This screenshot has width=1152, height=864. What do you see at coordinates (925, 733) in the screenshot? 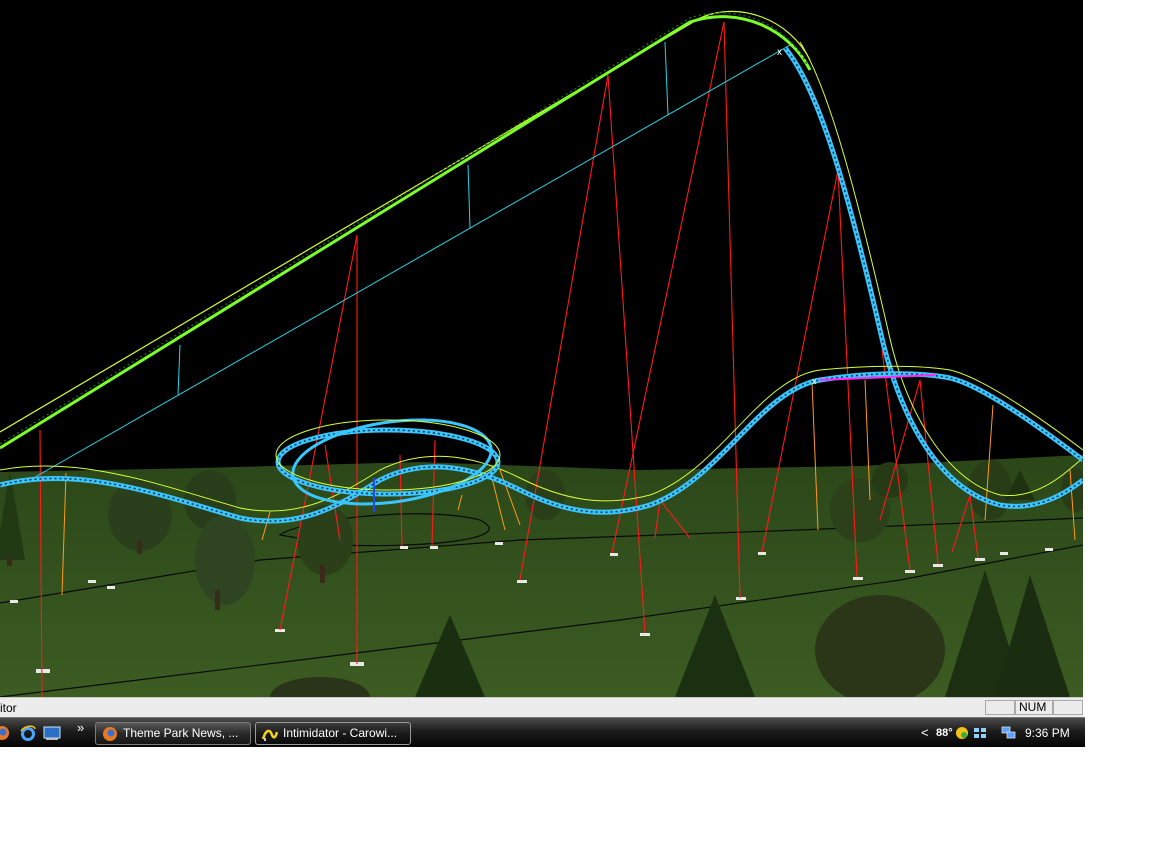
I see `tray-expand-button: <` at bounding box center [925, 733].